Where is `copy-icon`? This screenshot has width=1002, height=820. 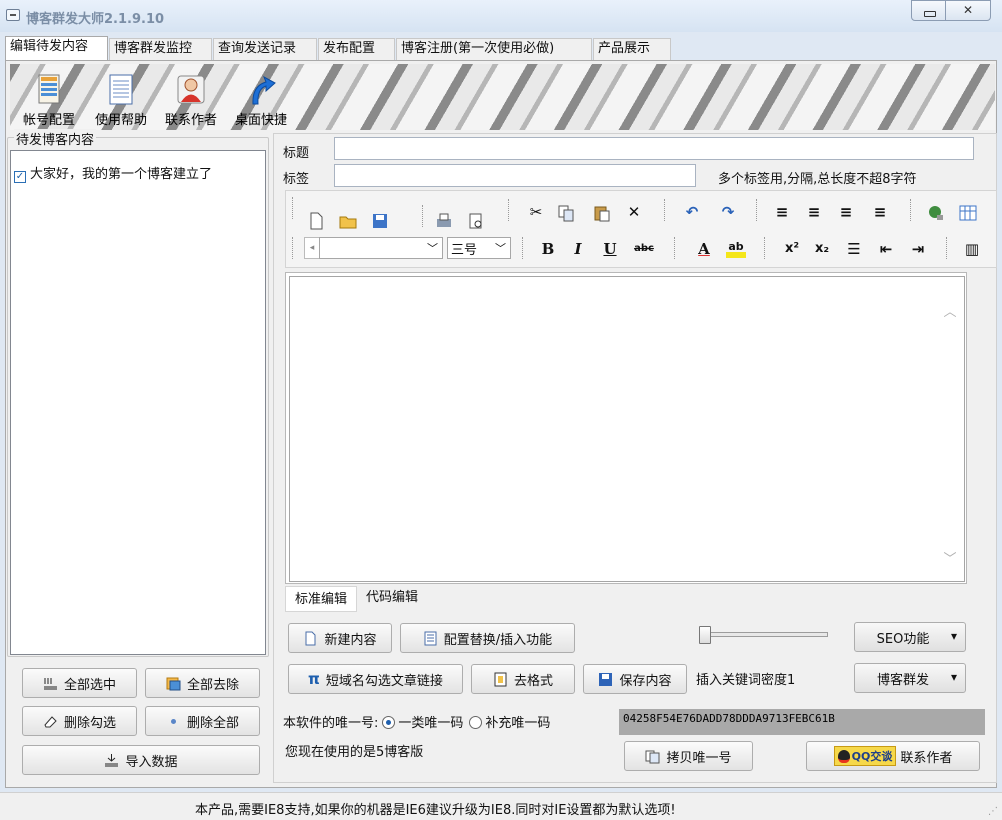 copy-icon is located at coordinates (566, 213).